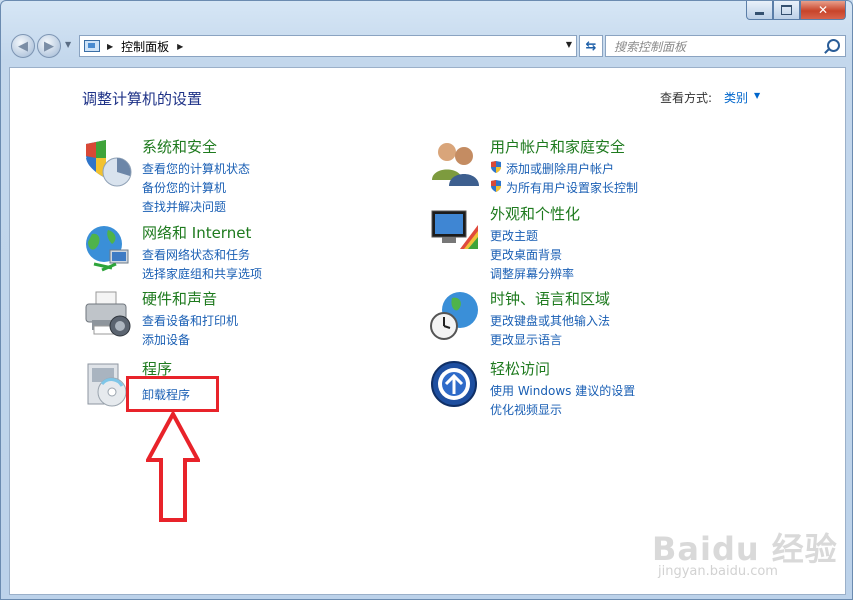 The width and height of the screenshot is (853, 600). I want to click on window-controls: ✕, so click(796, 10).